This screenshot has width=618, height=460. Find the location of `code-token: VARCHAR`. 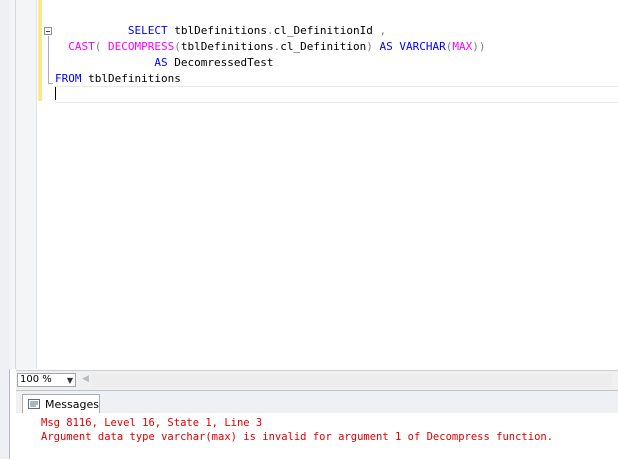

code-token: VARCHAR is located at coordinates (422, 46).